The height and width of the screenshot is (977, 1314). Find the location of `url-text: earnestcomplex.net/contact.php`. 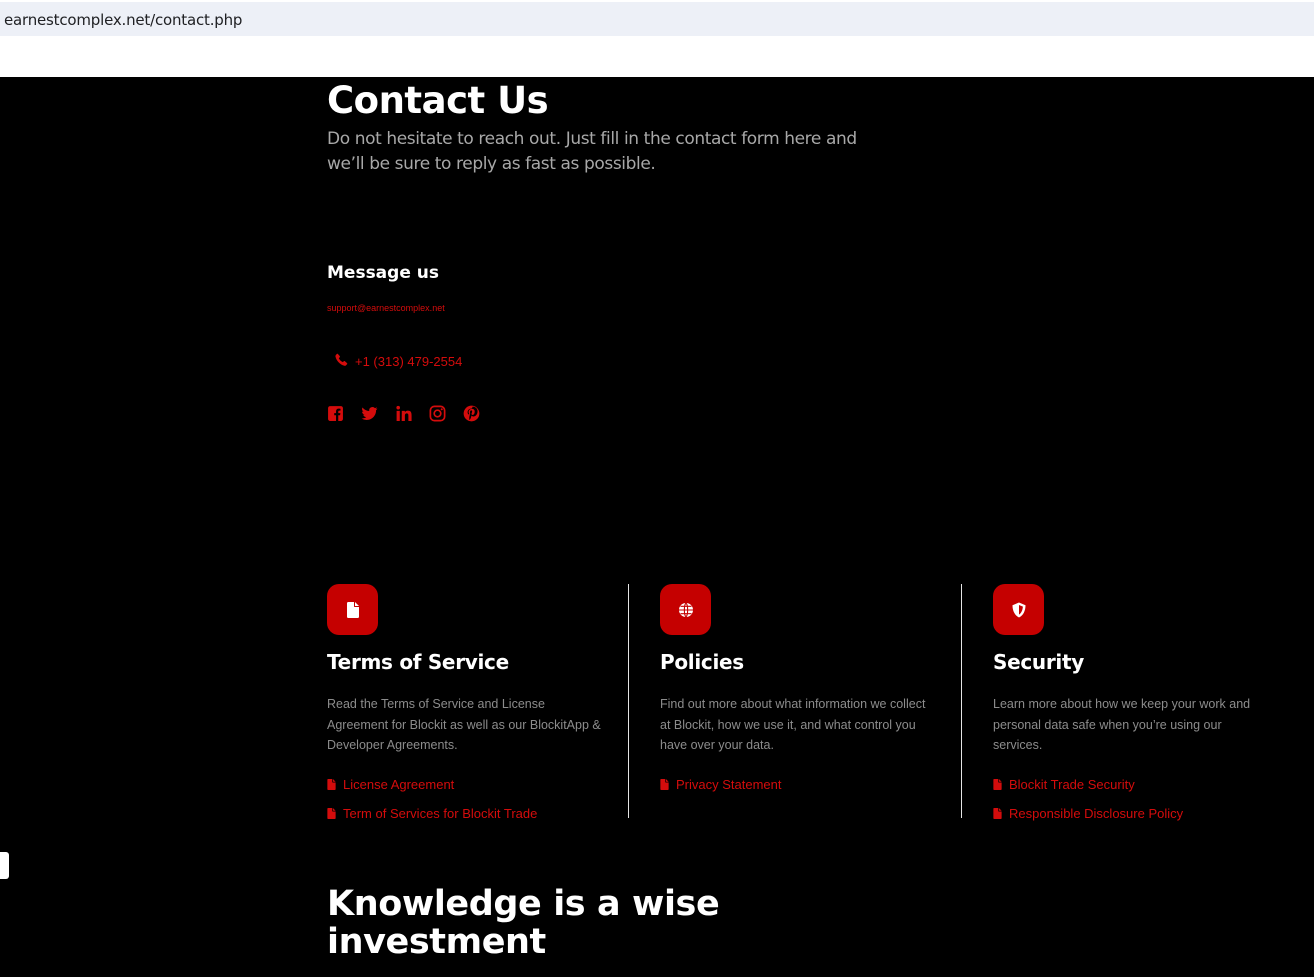

url-text: earnestcomplex.net/contact.php is located at coordinates (123, 20).